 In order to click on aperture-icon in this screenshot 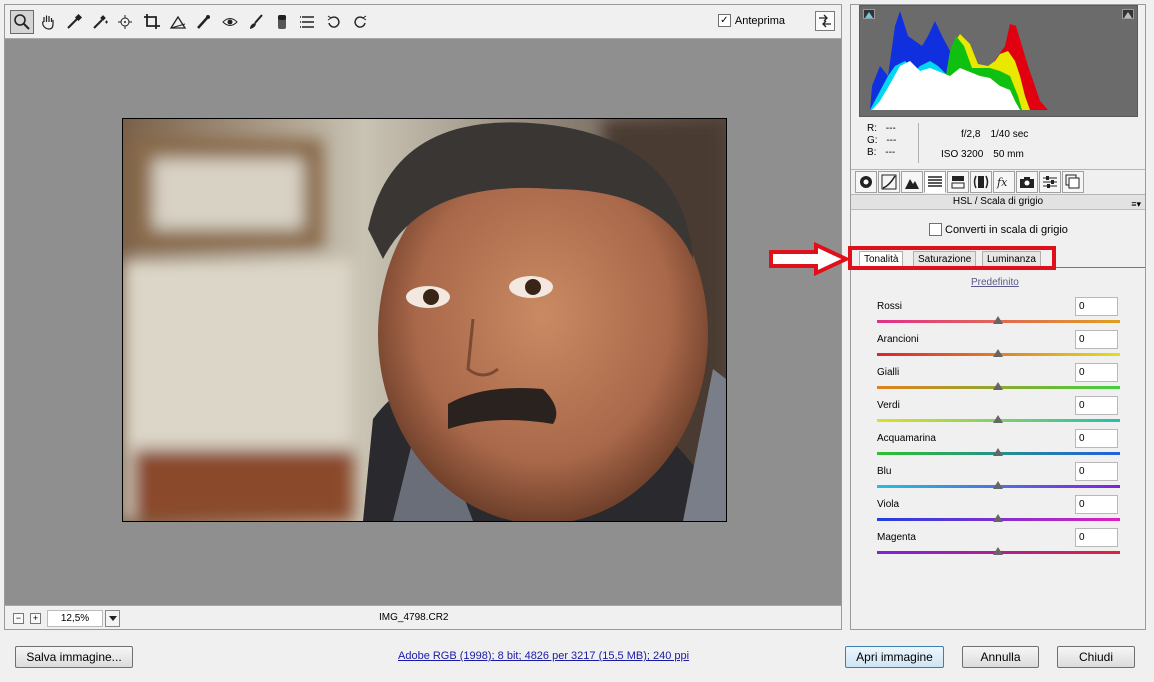, I will do `click(866, 182)`.